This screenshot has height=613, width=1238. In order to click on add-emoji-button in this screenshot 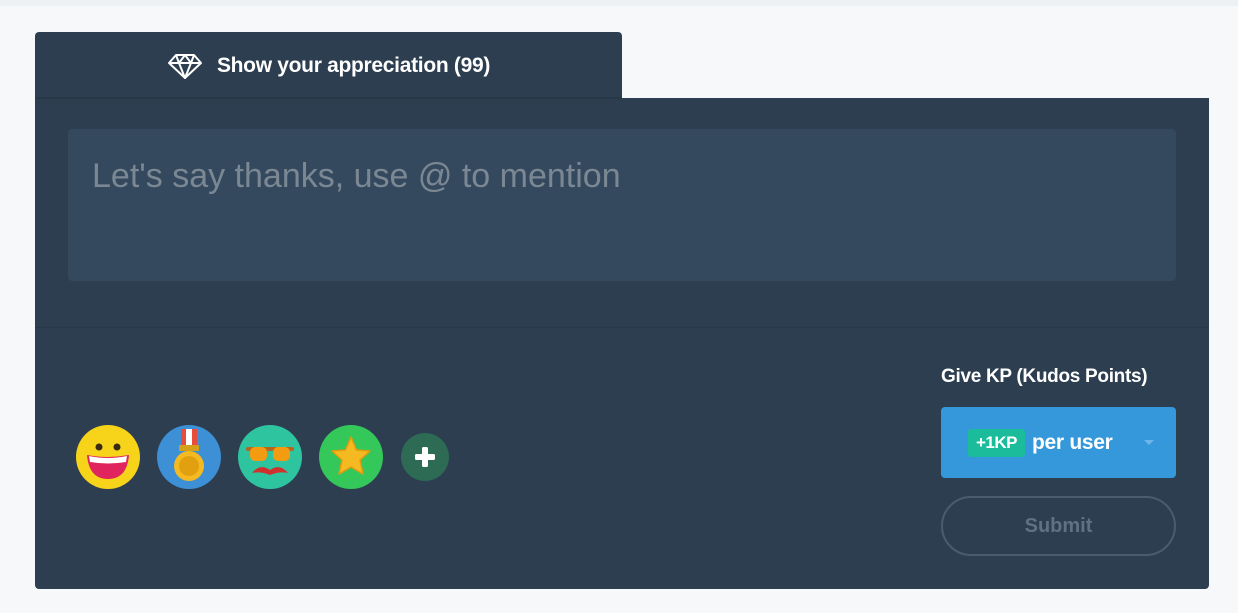, I will do `click(425, 457)`.